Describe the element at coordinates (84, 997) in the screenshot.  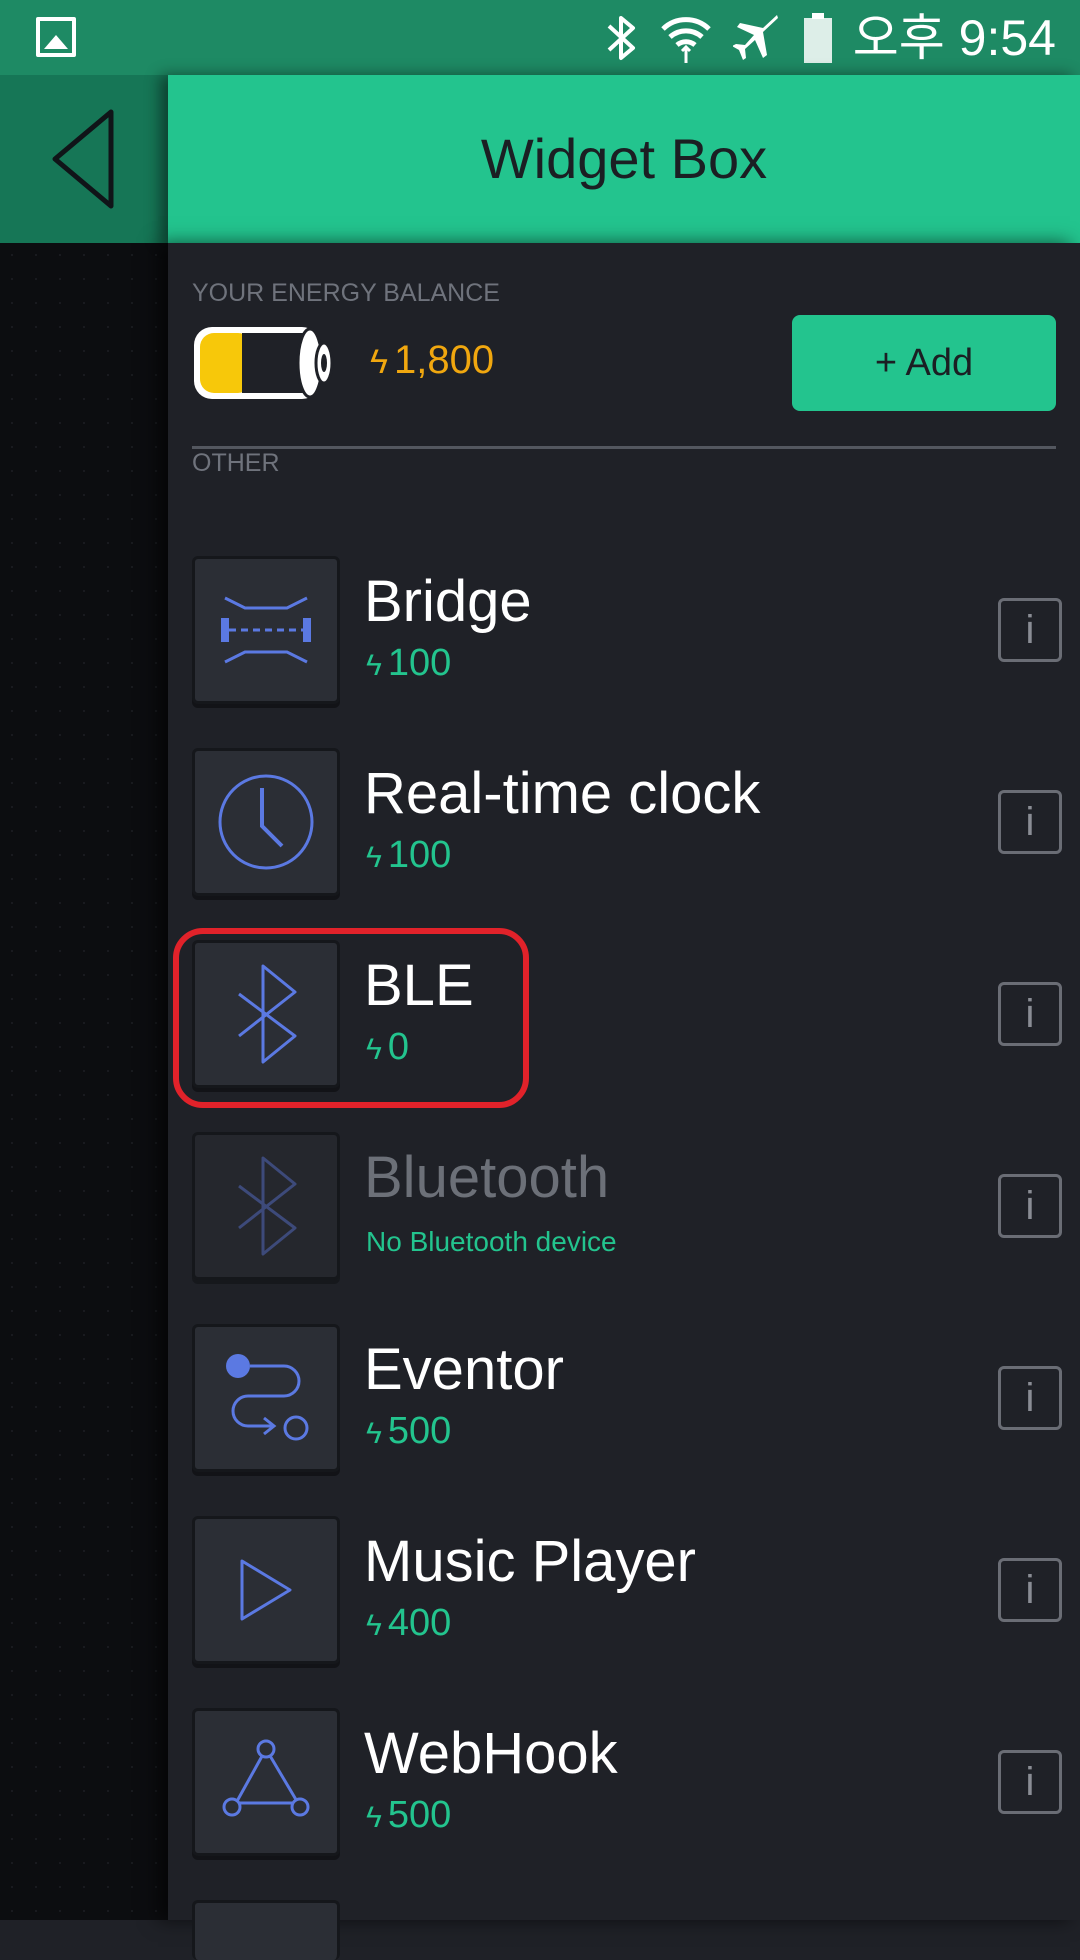
I see `background-canvas` at that location.